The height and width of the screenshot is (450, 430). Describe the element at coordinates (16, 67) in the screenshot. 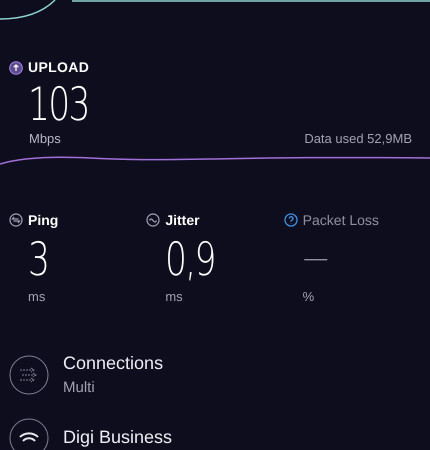

I see `upload-icon` at that location.